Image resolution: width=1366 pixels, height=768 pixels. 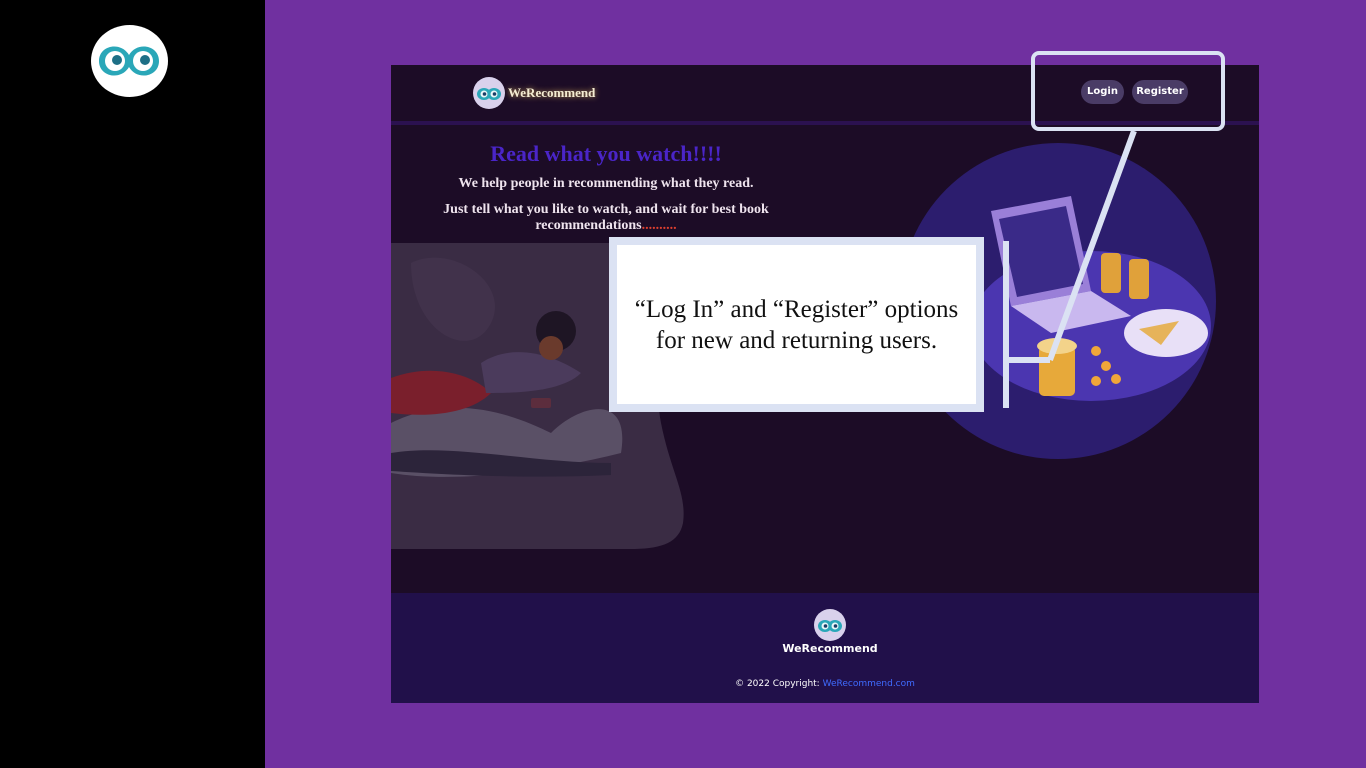 I want to click on hero-title: Read what you watch!!!!, so click(x=606, y=153).